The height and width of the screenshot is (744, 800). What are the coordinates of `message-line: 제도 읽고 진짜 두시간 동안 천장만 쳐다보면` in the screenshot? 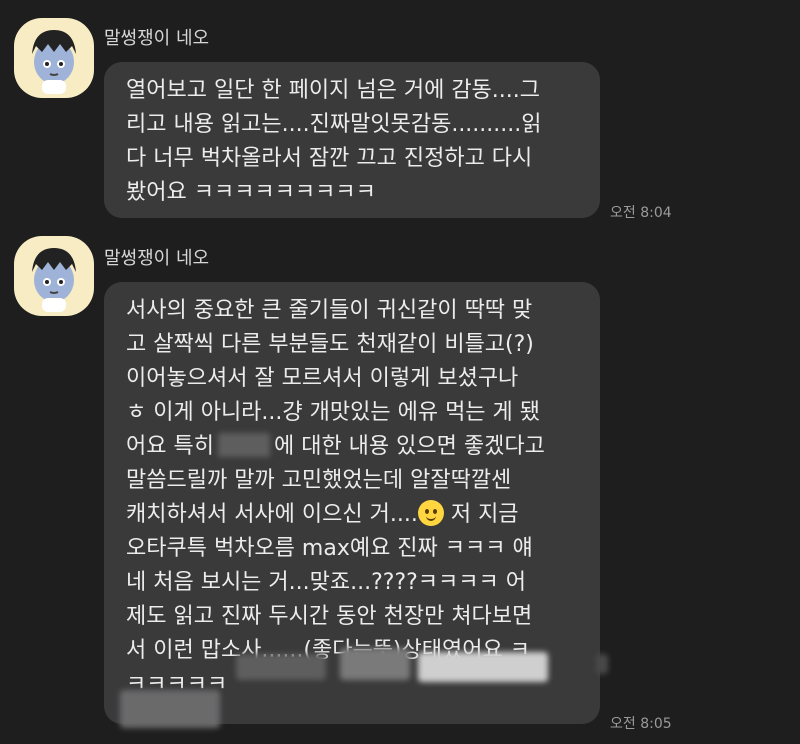 It's located at (329, 616).